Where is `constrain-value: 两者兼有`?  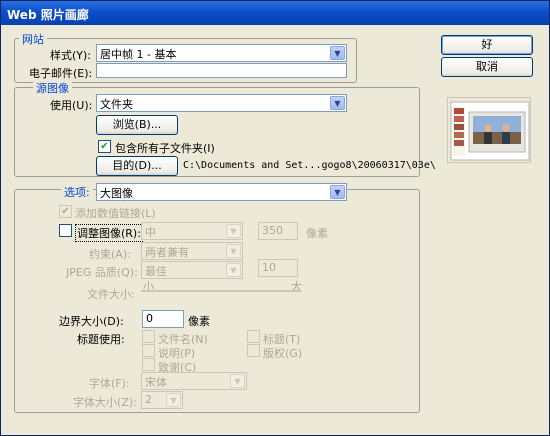 constrain-value: 两者兼有 is located at coordinates (167, 252).